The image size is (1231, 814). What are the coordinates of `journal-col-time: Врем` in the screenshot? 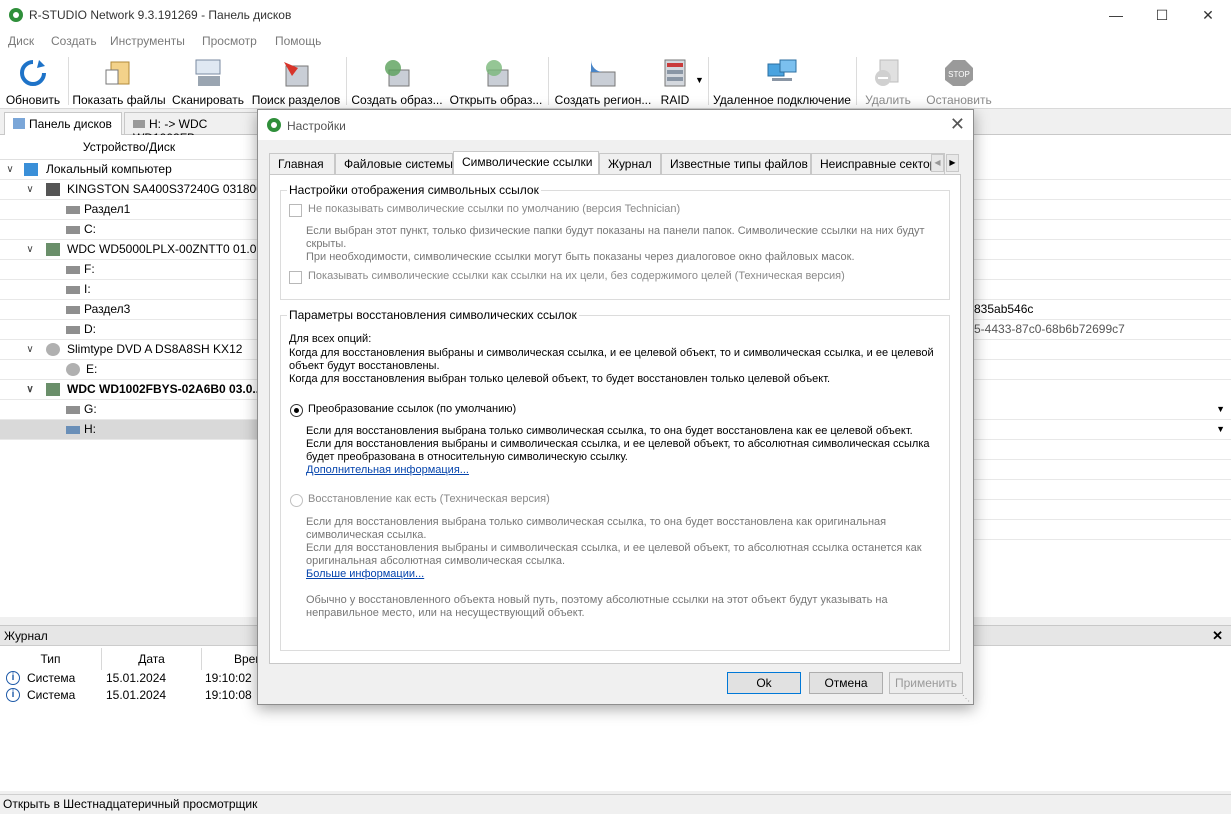 It's located at (233, 659).